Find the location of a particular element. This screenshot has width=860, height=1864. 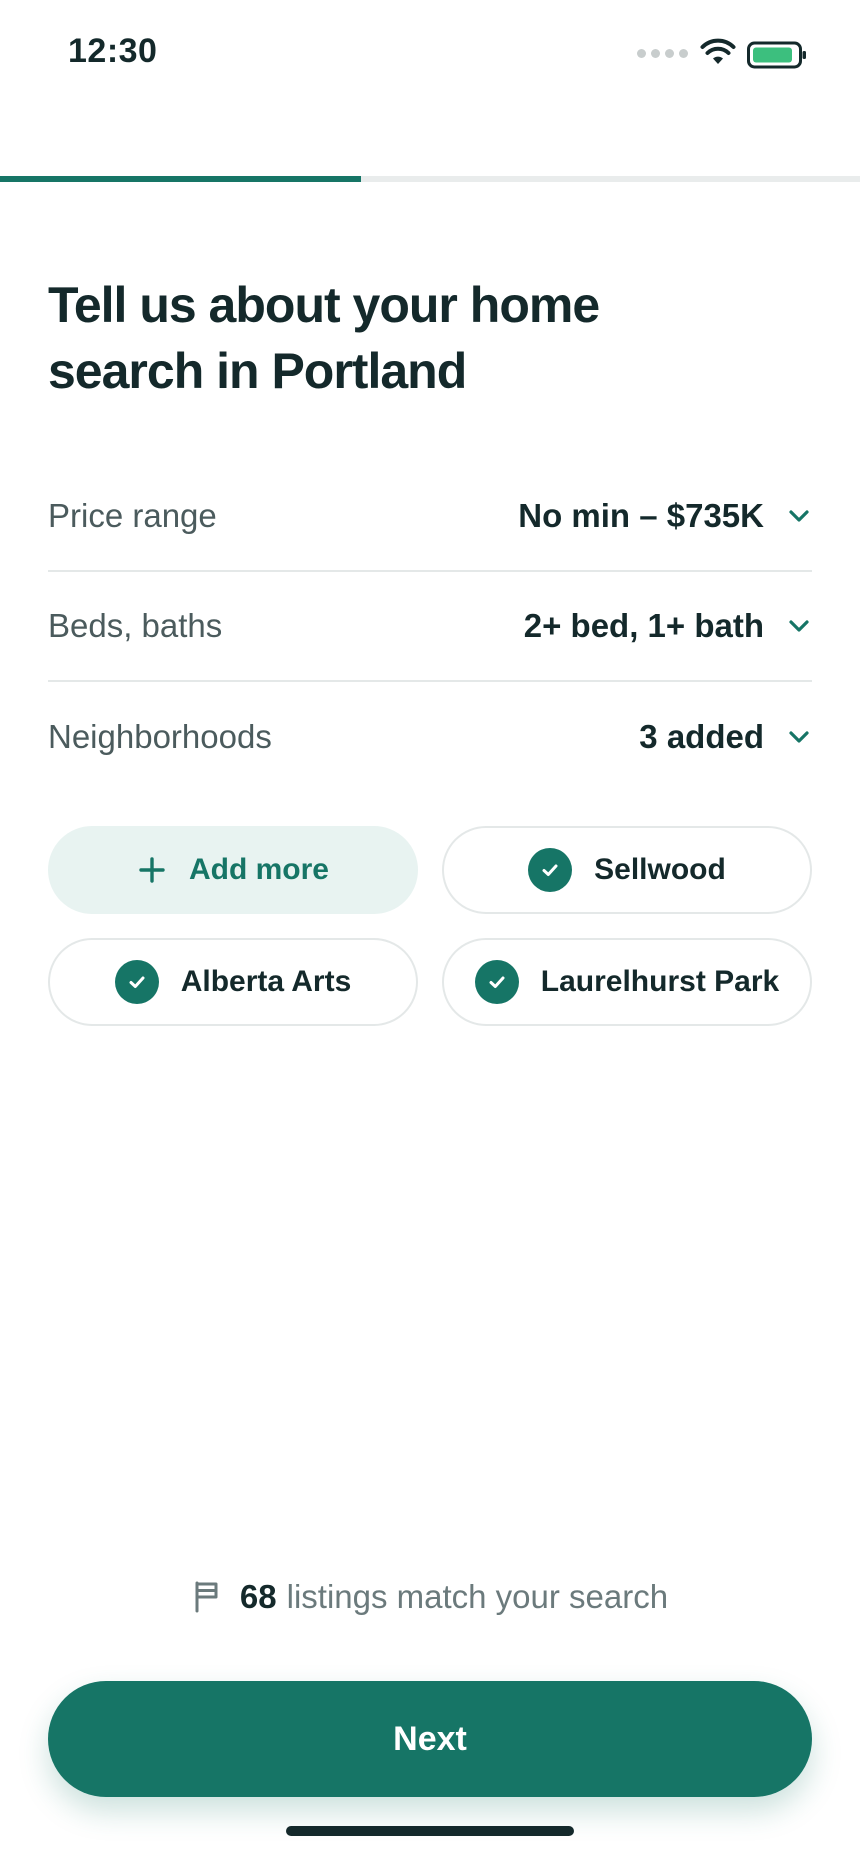

add-more-label: Add more is located at coordinates (258, 869).